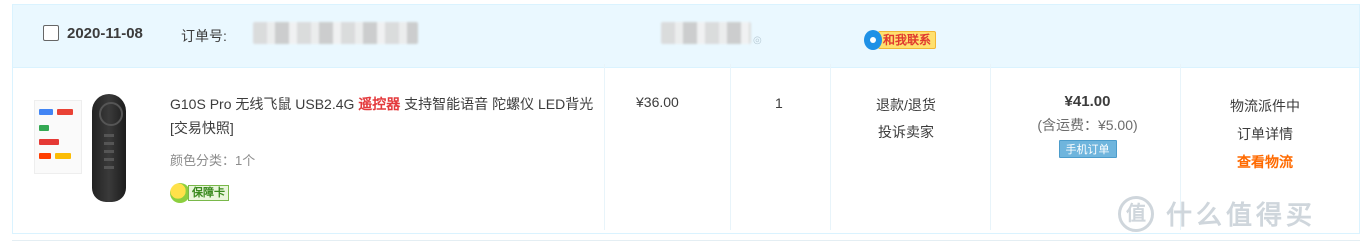 The width and height of the screenshot is (1360, 250). Describe the element at coordinates (109, 148) in the screenshot. I see `remote-control-image` at that location.